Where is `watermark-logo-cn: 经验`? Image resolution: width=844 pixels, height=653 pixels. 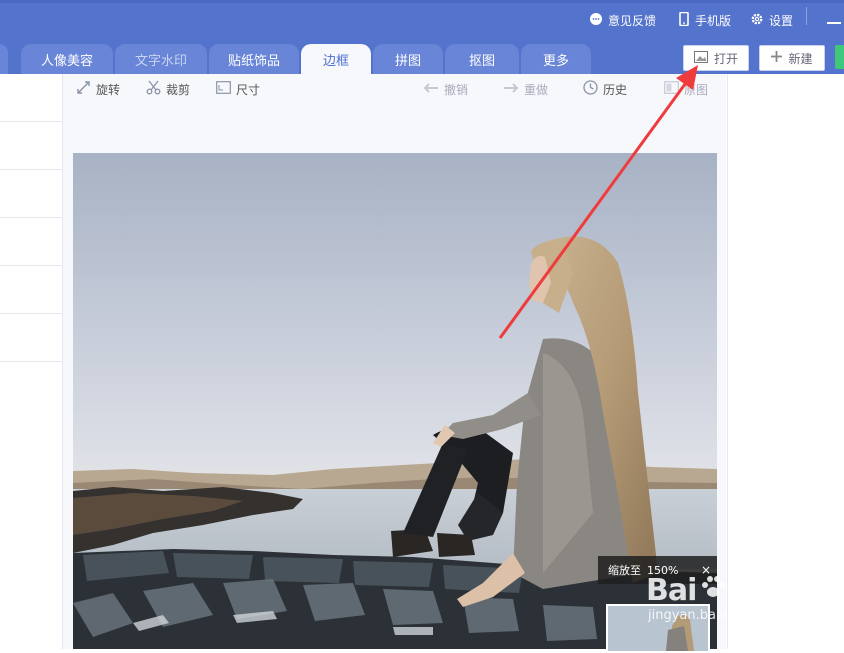
watermark-logo-cn: 经验 is located at coordinates (758, 592).